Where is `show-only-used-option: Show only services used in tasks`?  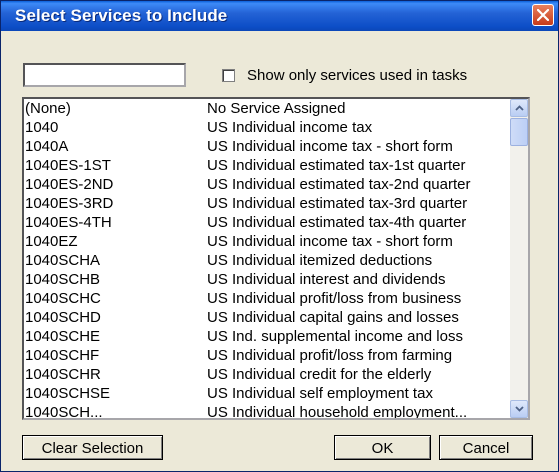
show-only-used-option: Show only services used in tasks is located at coordinates (344, 75).